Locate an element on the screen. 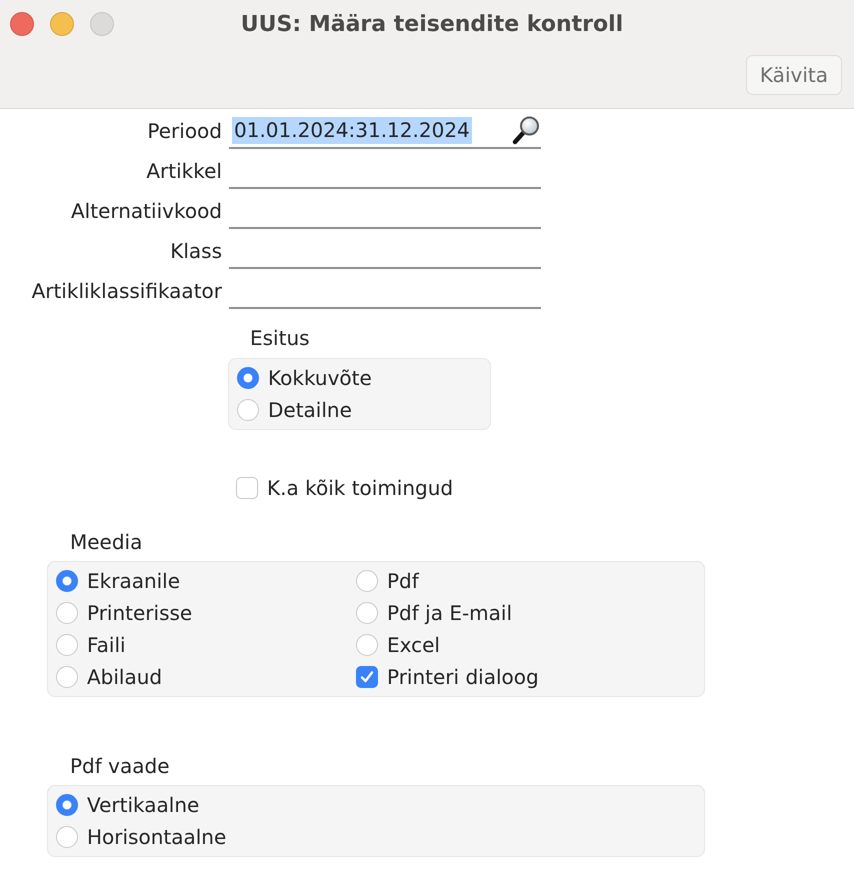  option-label: Abilaud is located at coordinates (124, 677).